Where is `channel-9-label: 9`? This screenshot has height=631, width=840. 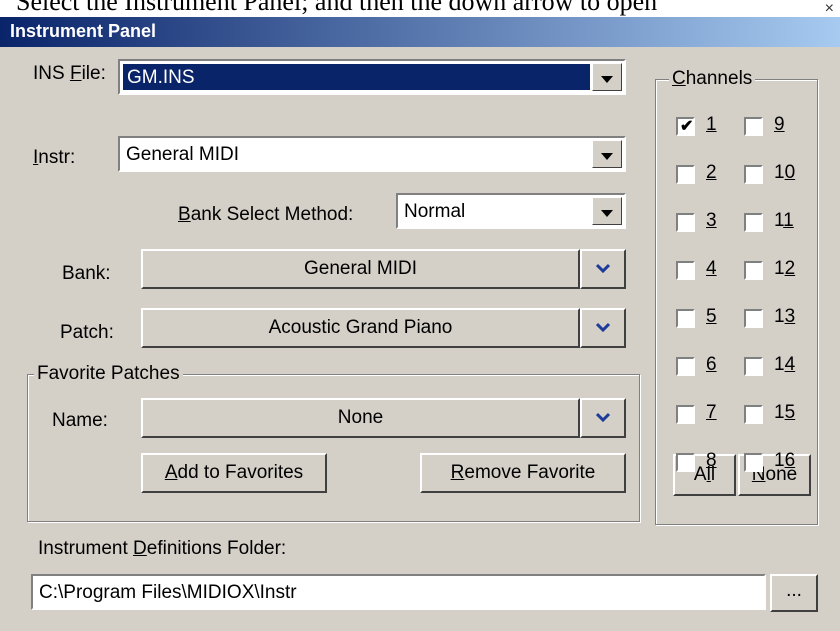 channel-9-label: 9 is located at coordinates (779, 124).